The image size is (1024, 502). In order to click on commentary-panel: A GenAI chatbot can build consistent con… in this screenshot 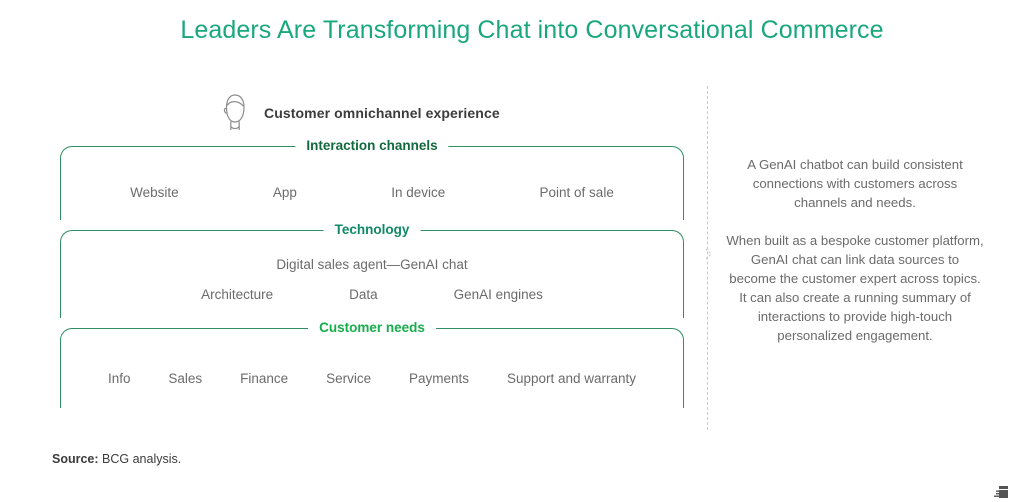, I will do `click(855, 250)`.